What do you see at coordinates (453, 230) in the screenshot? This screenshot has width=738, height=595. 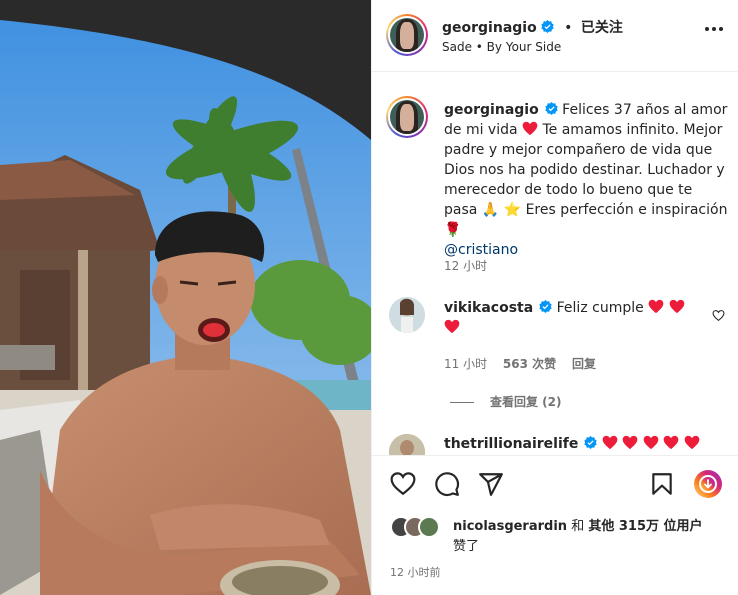 I see `rose-emoji-icon: 🌹` at bounding box center [453, 230].